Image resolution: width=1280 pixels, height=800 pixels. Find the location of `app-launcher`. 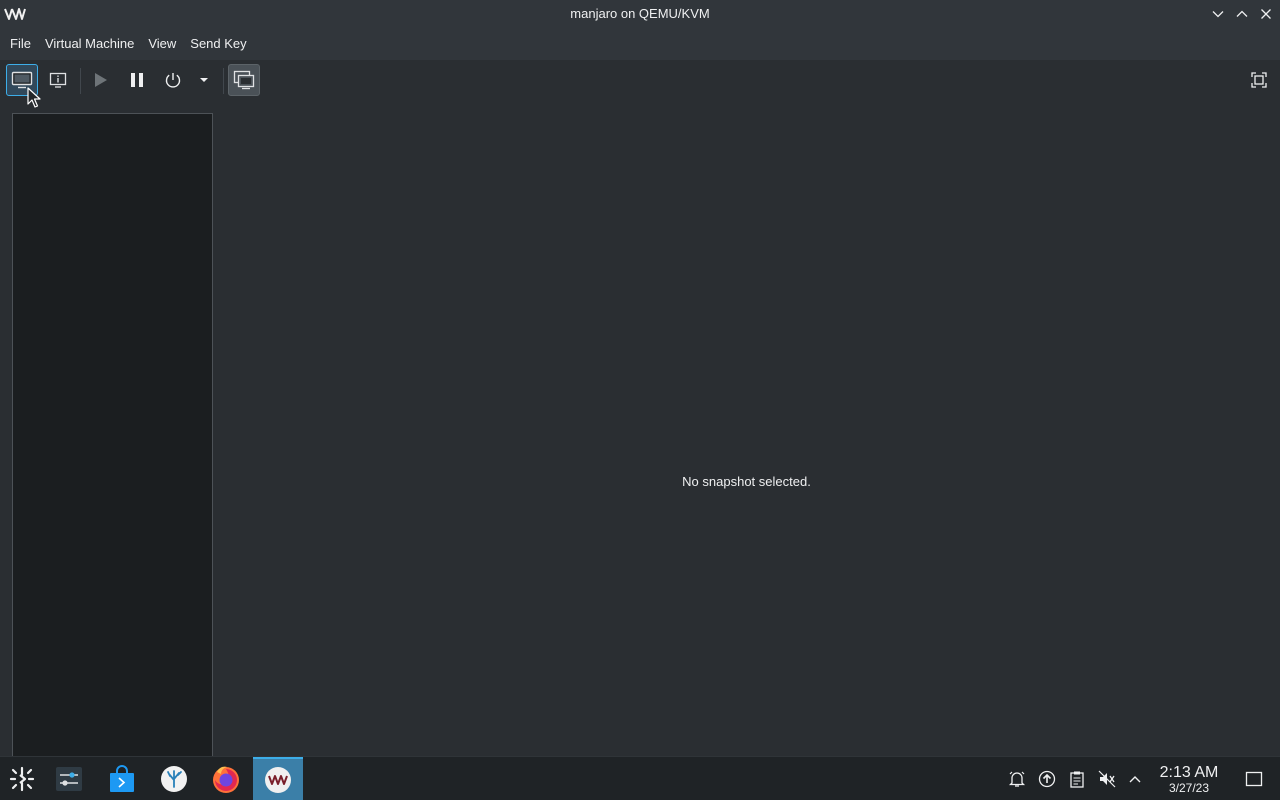

app-launcher is located at coordinates (22, 778).